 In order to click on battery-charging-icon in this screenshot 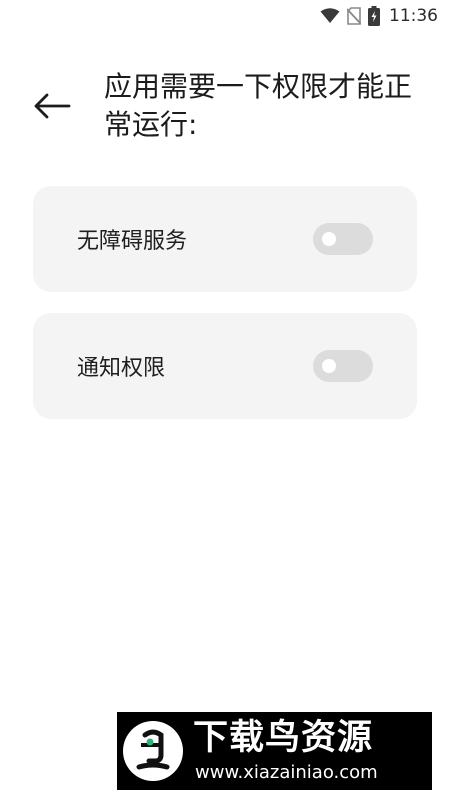, I will do `click(374, 16)`.